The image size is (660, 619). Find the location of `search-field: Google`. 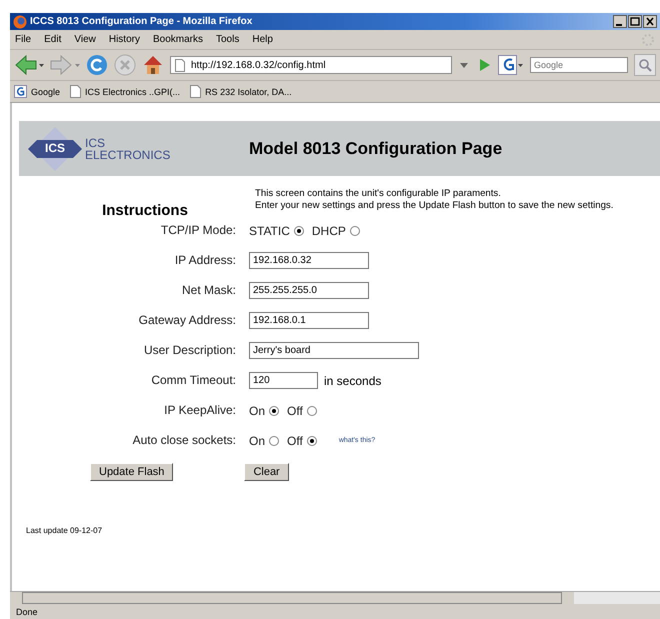

search-field: Google is located at coordinates (579, 65).